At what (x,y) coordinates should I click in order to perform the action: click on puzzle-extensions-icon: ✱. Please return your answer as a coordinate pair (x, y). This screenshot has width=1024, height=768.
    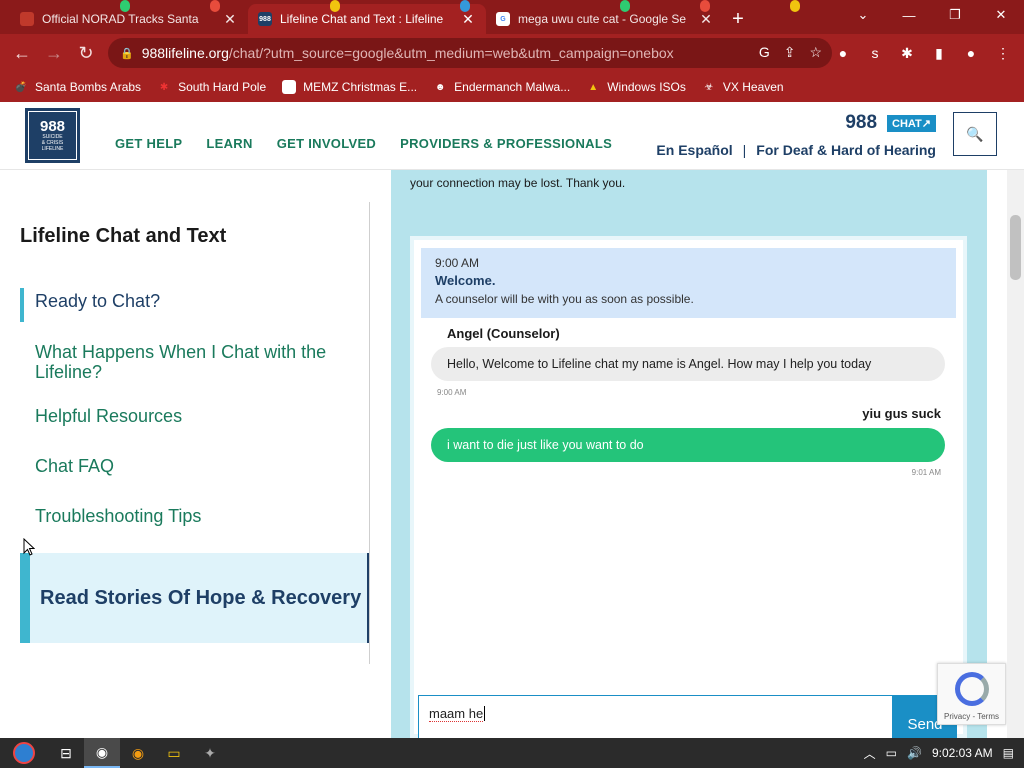
    Looking at the image, I should click on (907, 53).